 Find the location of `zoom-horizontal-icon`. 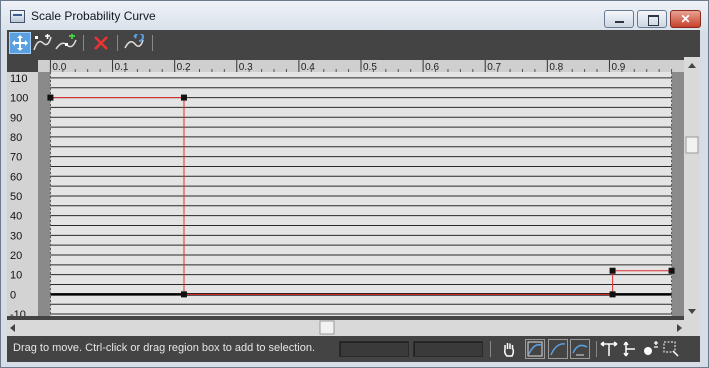

zoom-horizontal-icon is located at coordinates (609, 348).